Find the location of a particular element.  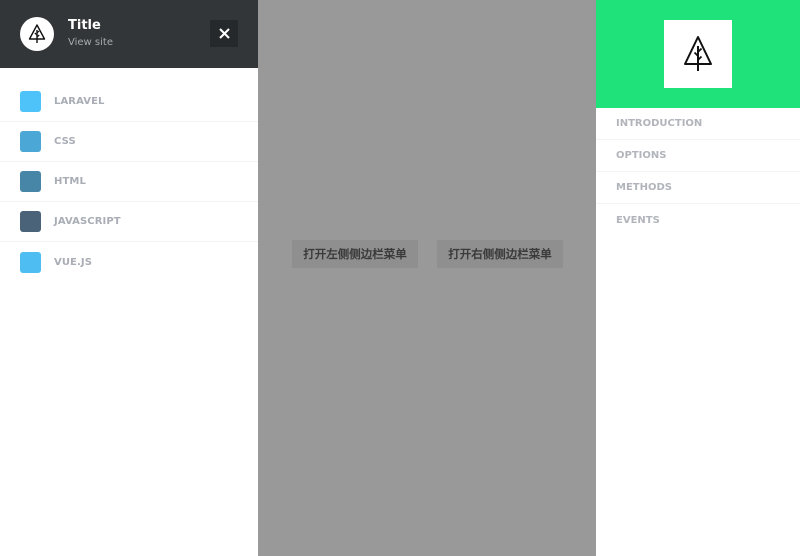

sidebar-title: Title is located at coordinates (84, 25).